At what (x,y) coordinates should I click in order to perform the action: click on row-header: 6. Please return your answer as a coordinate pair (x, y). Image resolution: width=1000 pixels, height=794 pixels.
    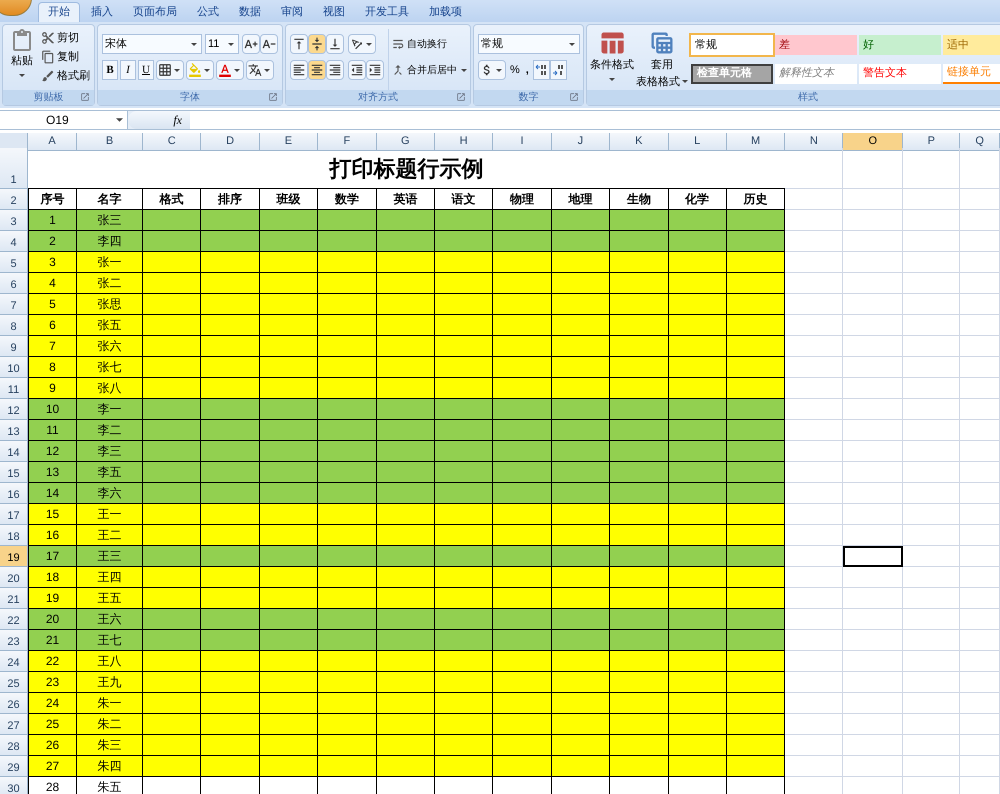
    Looking at the image, I should click on (14, 283).